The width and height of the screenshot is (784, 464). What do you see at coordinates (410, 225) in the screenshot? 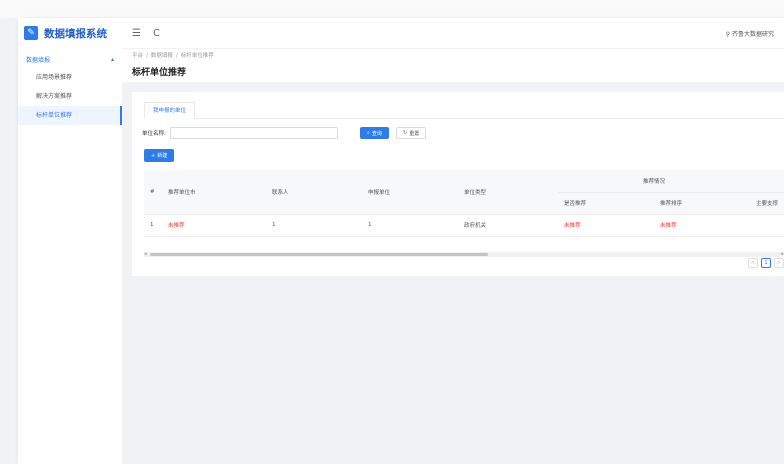
I see `cell-applicant: 1` at bounding box center [410, 225].